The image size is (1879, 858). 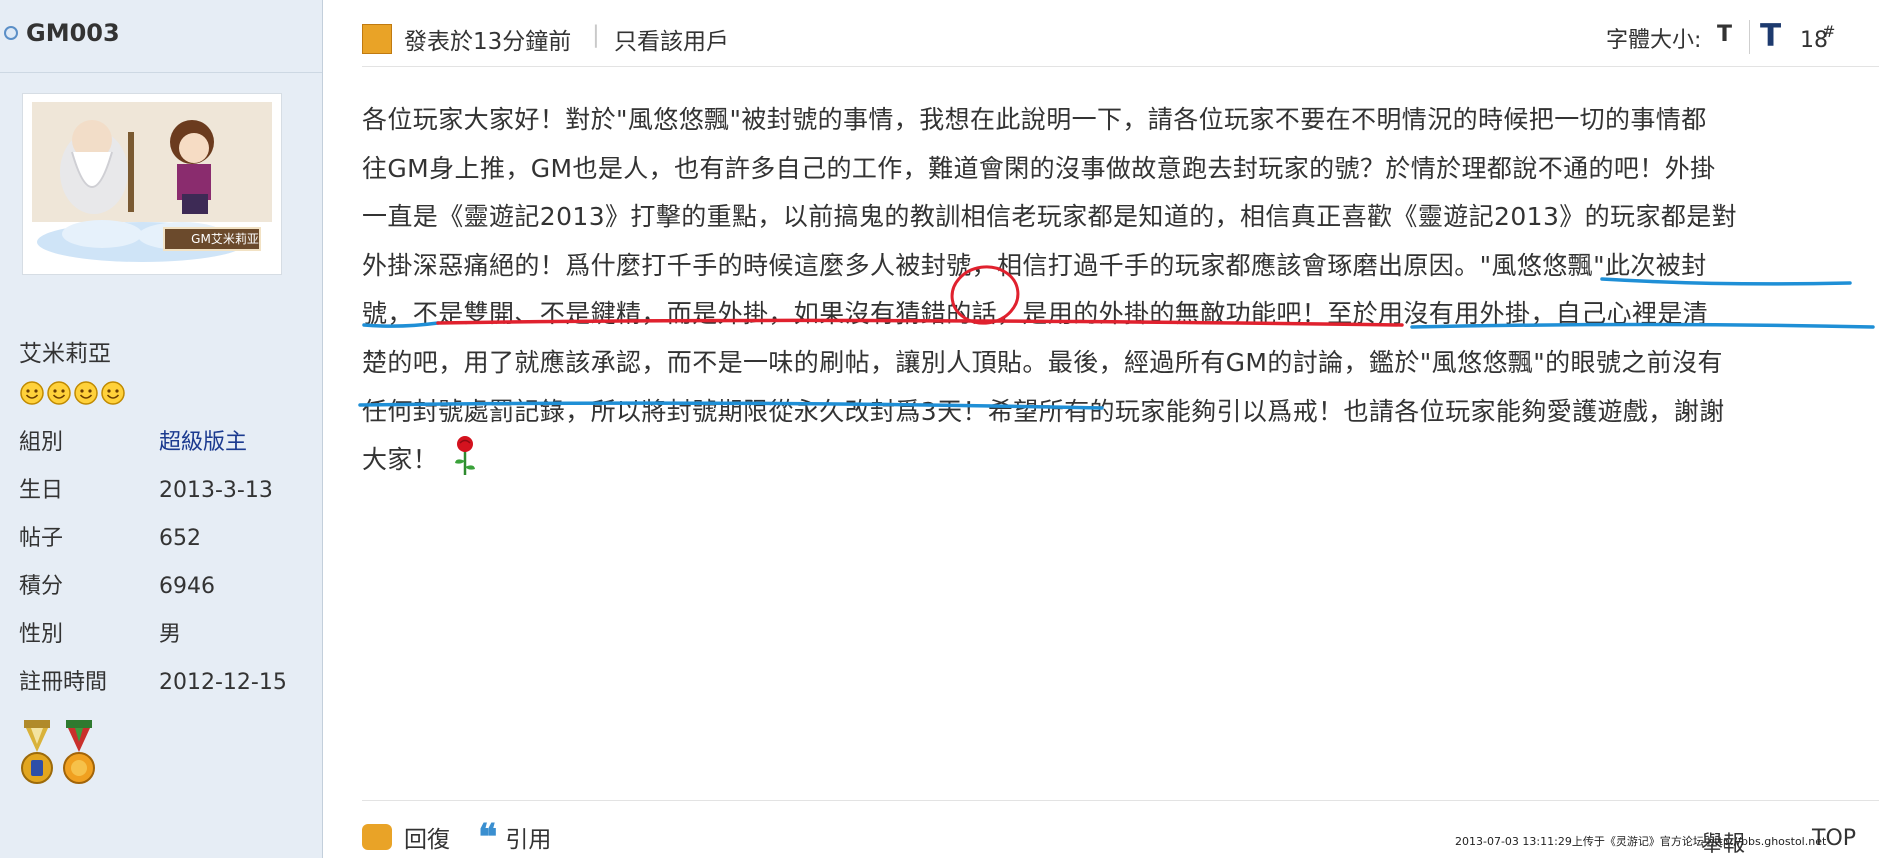 I want to click on only-this-user-link: 只看該用戶, so click(x=671, y=39).